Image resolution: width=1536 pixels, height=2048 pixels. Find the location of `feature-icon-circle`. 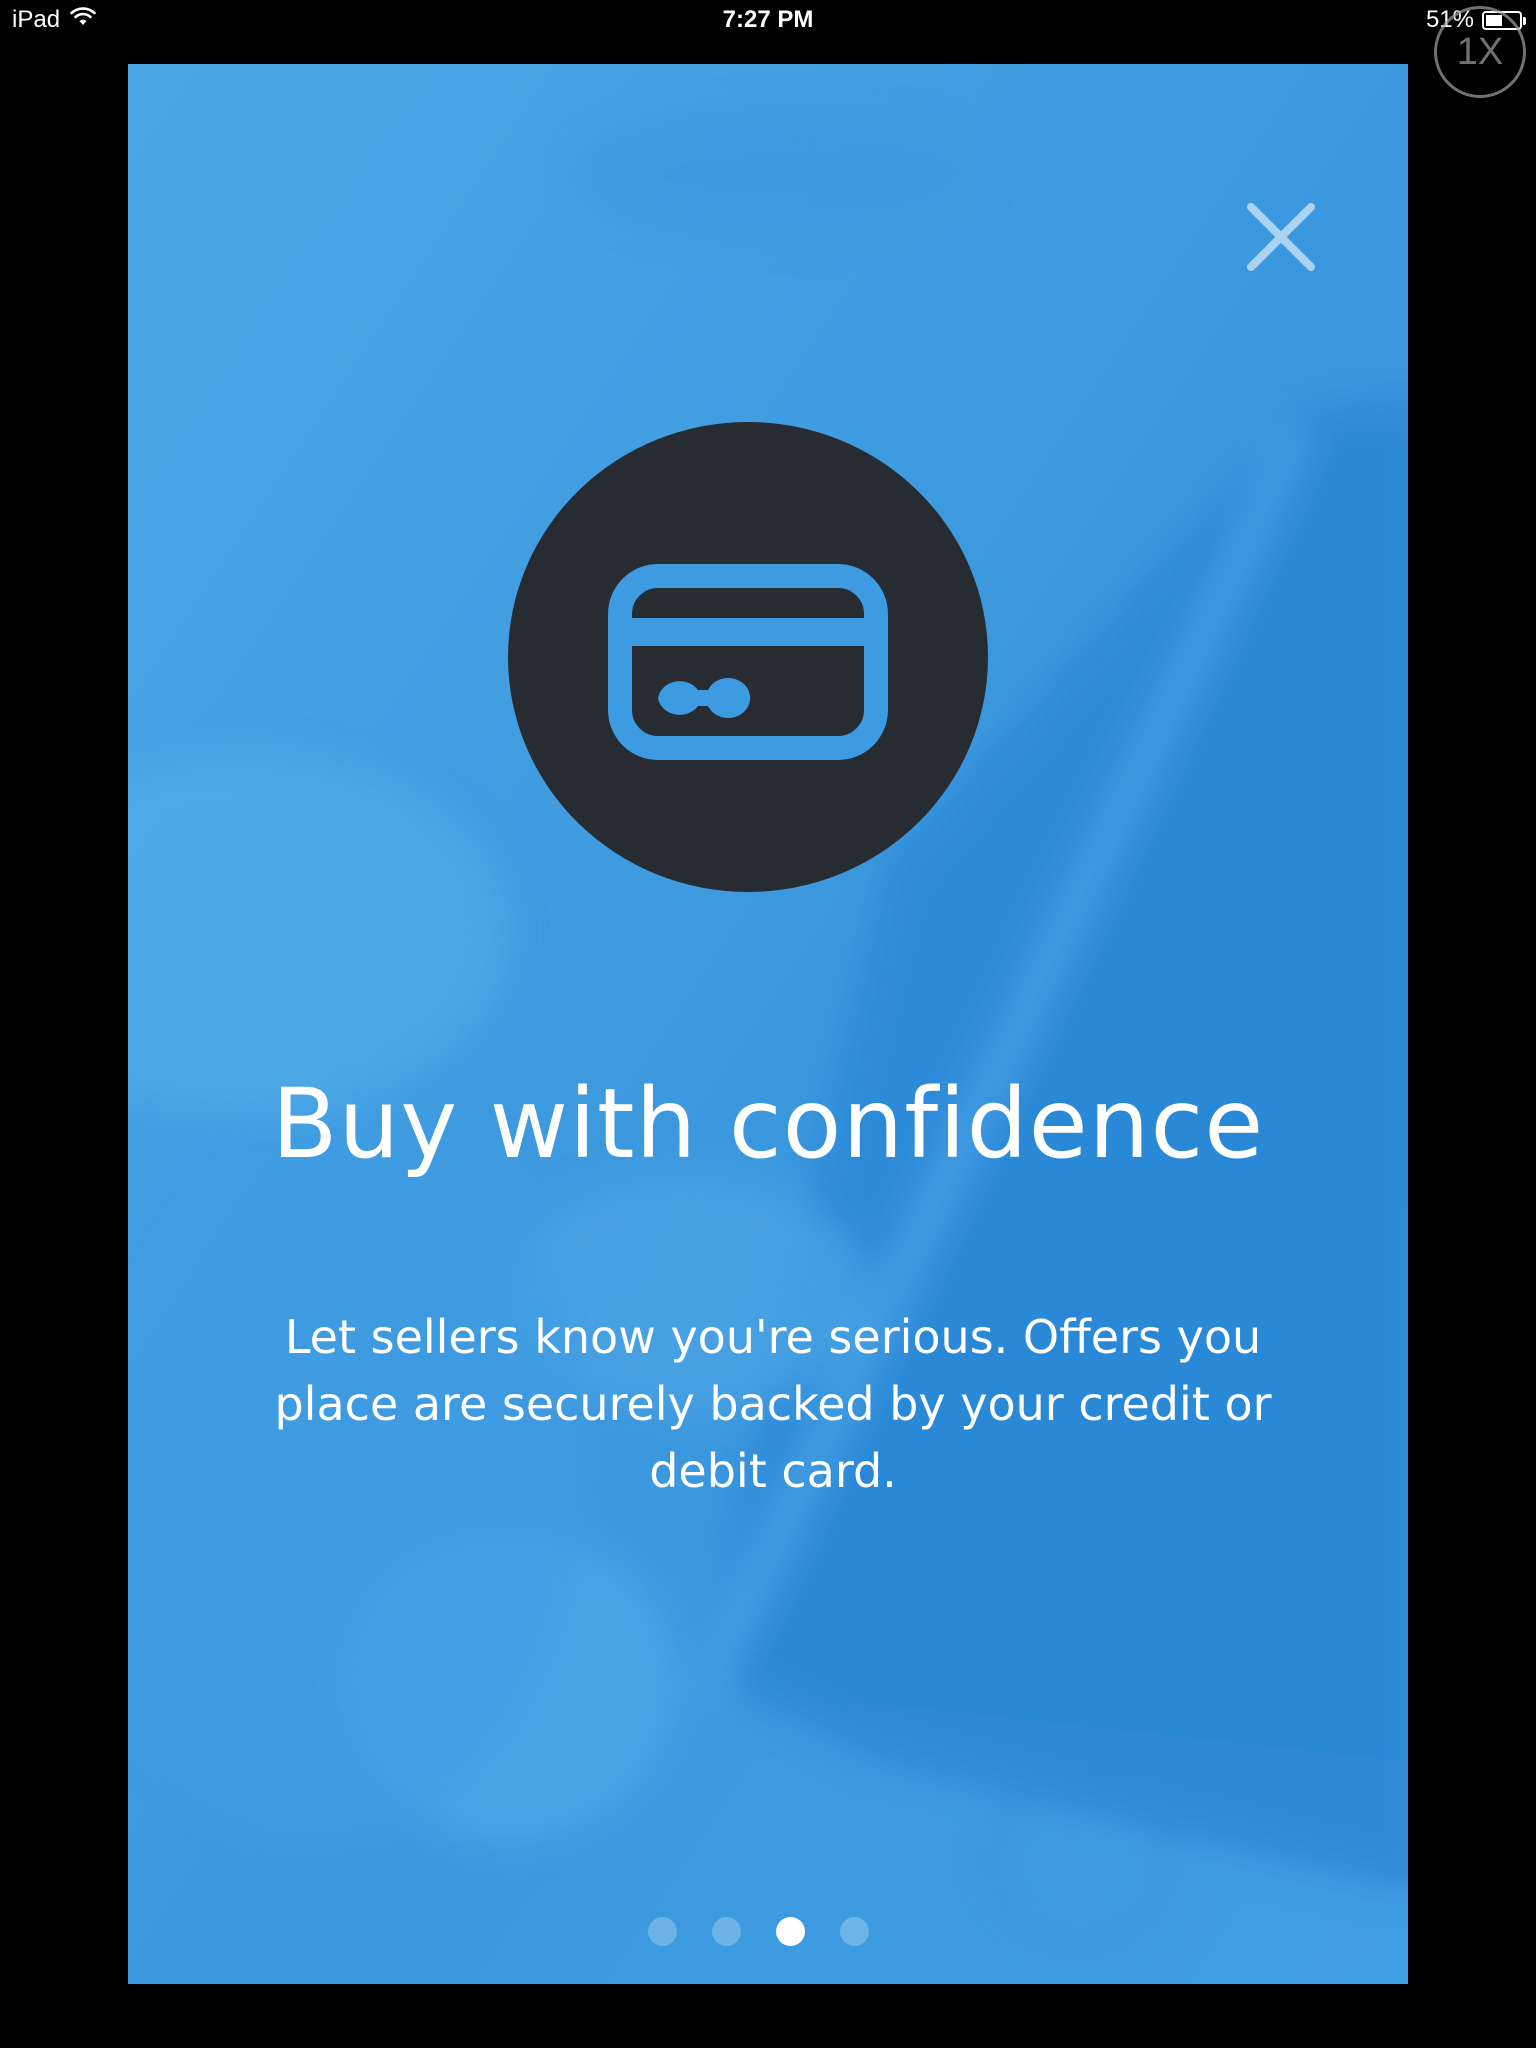

feature-icon-circle is located at coordinates (748, 657).